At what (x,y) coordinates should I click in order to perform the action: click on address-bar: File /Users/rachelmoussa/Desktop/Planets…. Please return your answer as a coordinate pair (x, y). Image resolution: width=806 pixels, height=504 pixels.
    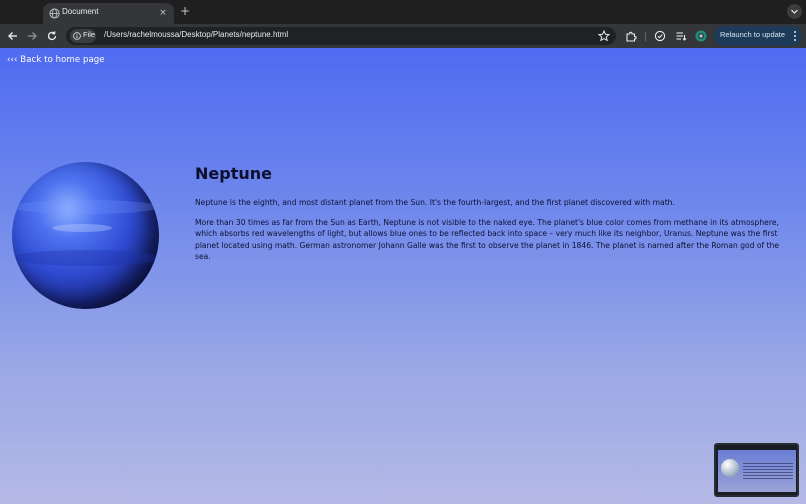
    Looking at the image, I should click on (341, 36).